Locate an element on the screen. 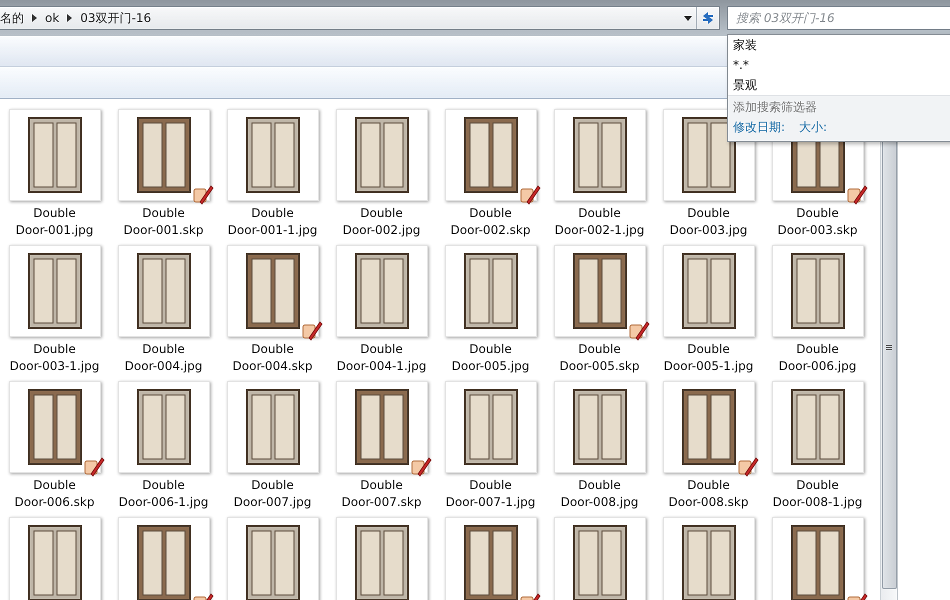 Image resolution: width=950 pixels, height=600 pixels. file-name: Double Door-001.jpg is located at coordinates (55, 222).